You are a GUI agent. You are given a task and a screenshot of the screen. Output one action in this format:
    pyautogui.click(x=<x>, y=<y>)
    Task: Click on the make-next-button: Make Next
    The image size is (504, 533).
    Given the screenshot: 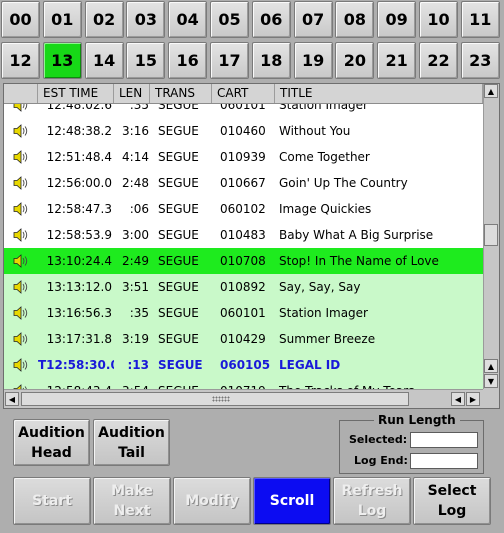 What is the action you would take?
    pyautogui.click(x=132, y=501)
    